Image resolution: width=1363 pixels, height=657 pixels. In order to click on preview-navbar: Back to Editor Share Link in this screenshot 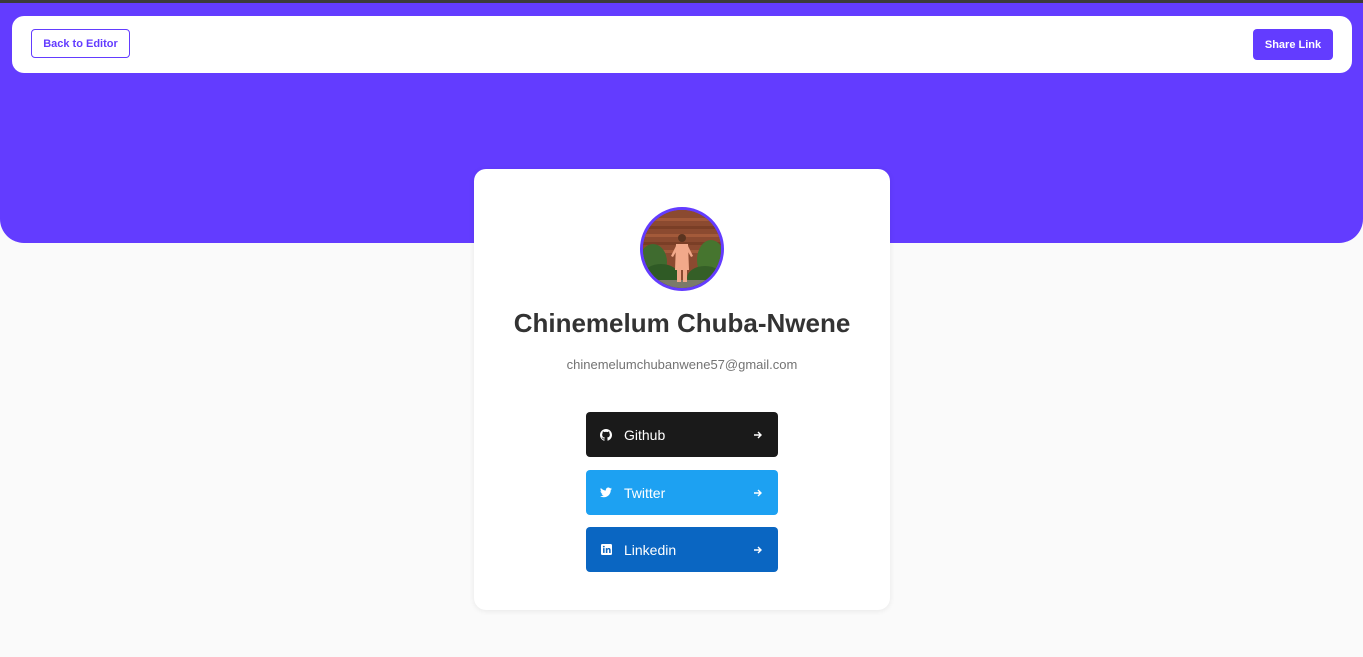, I will do `click(682, 44)`.